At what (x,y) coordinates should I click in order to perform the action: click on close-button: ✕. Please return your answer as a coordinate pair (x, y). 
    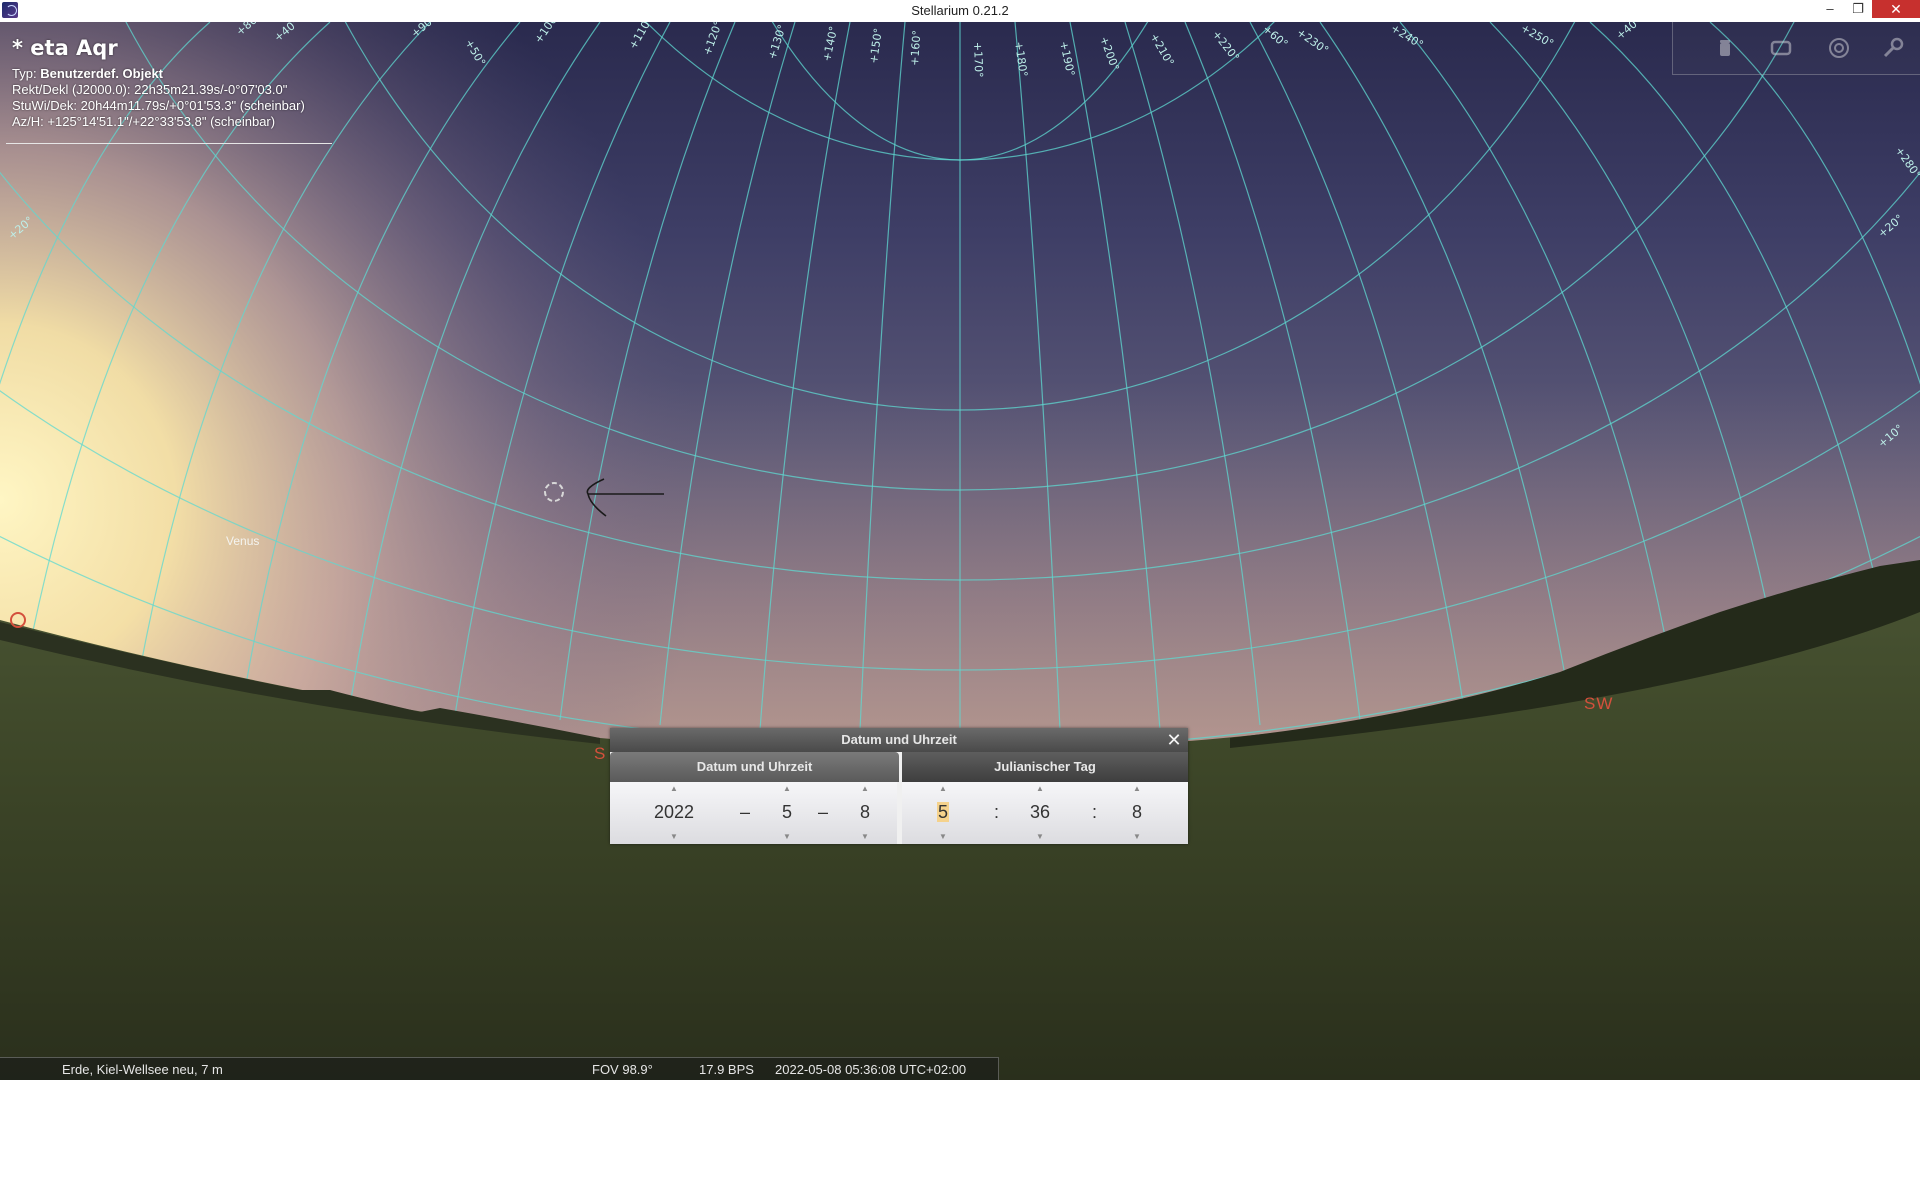
    Looking at the image, I should click on (1896, 9).